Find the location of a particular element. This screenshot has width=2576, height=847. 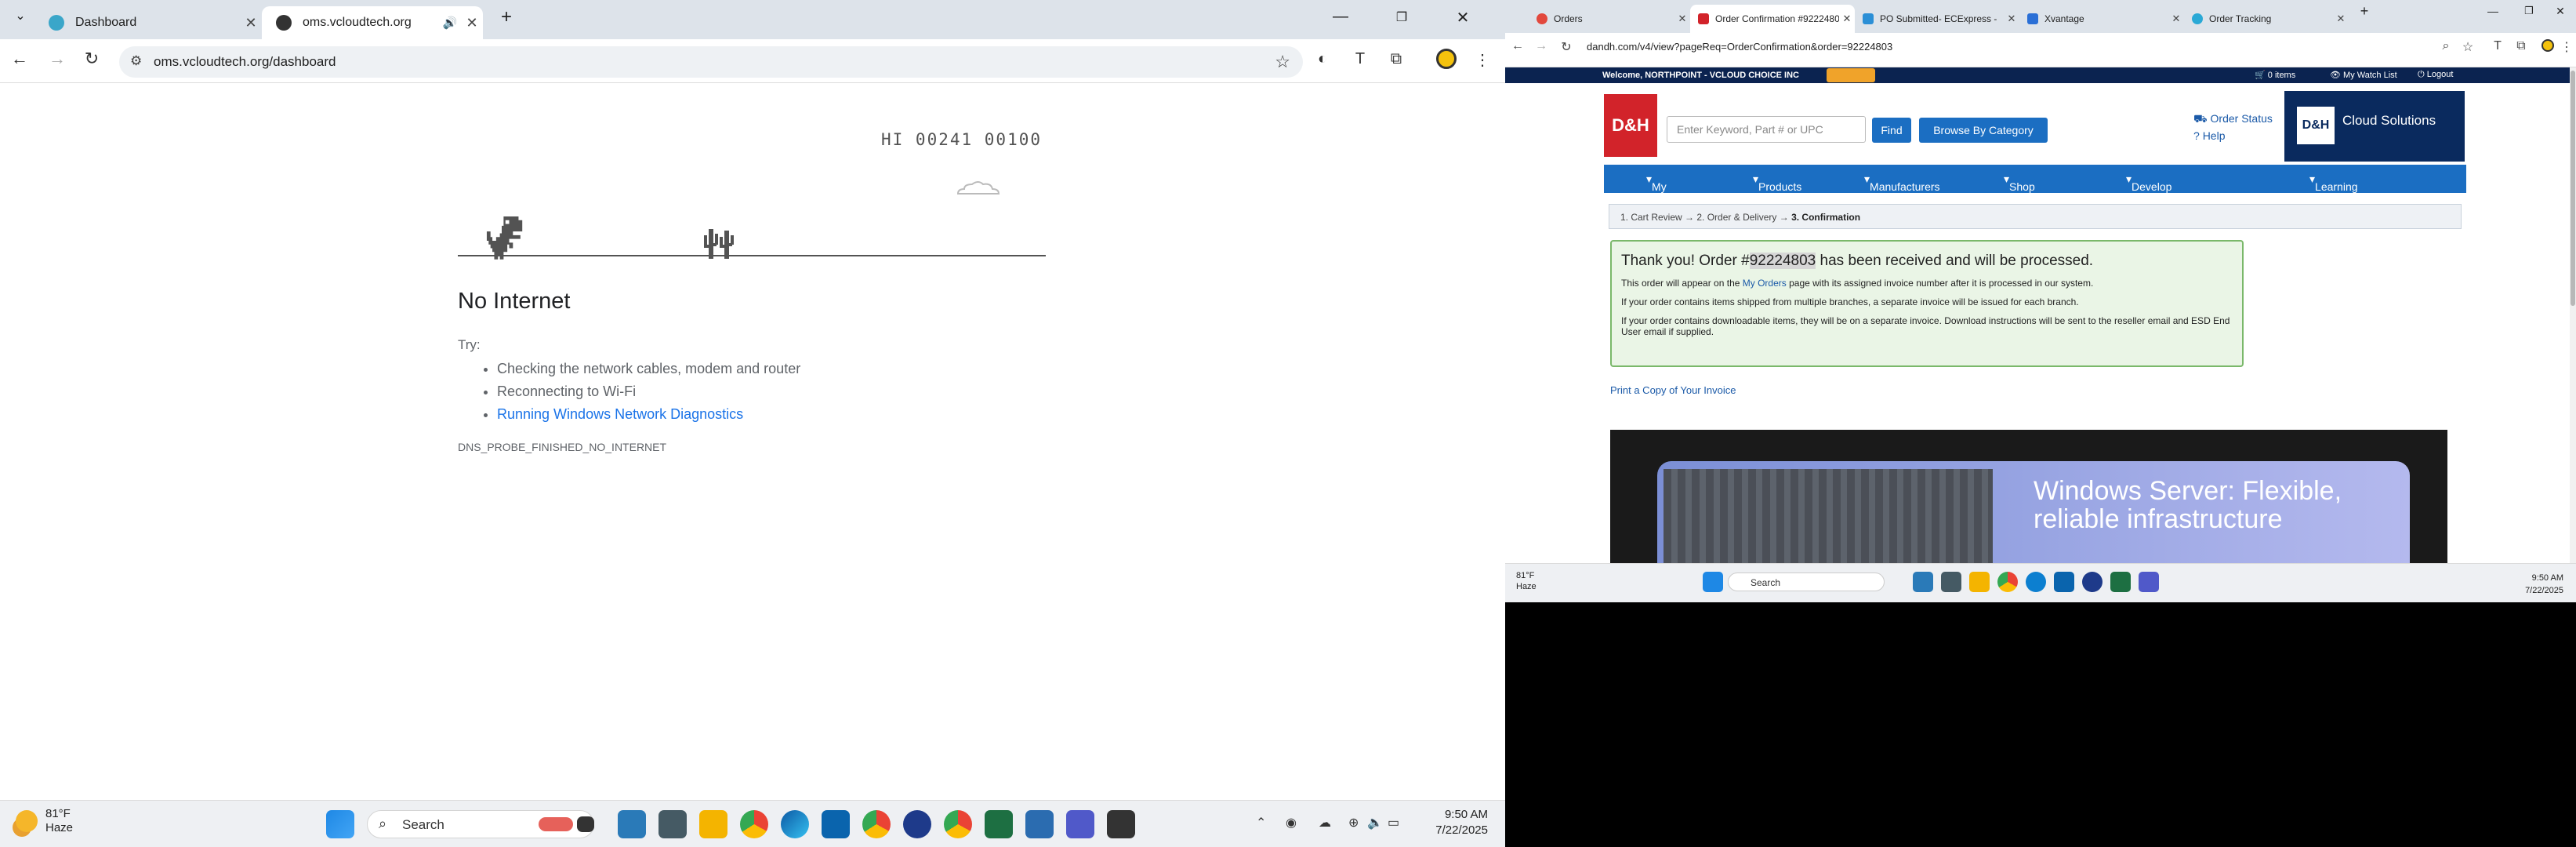

extension-icon: ◐ is located at coordinates (1323, 59).